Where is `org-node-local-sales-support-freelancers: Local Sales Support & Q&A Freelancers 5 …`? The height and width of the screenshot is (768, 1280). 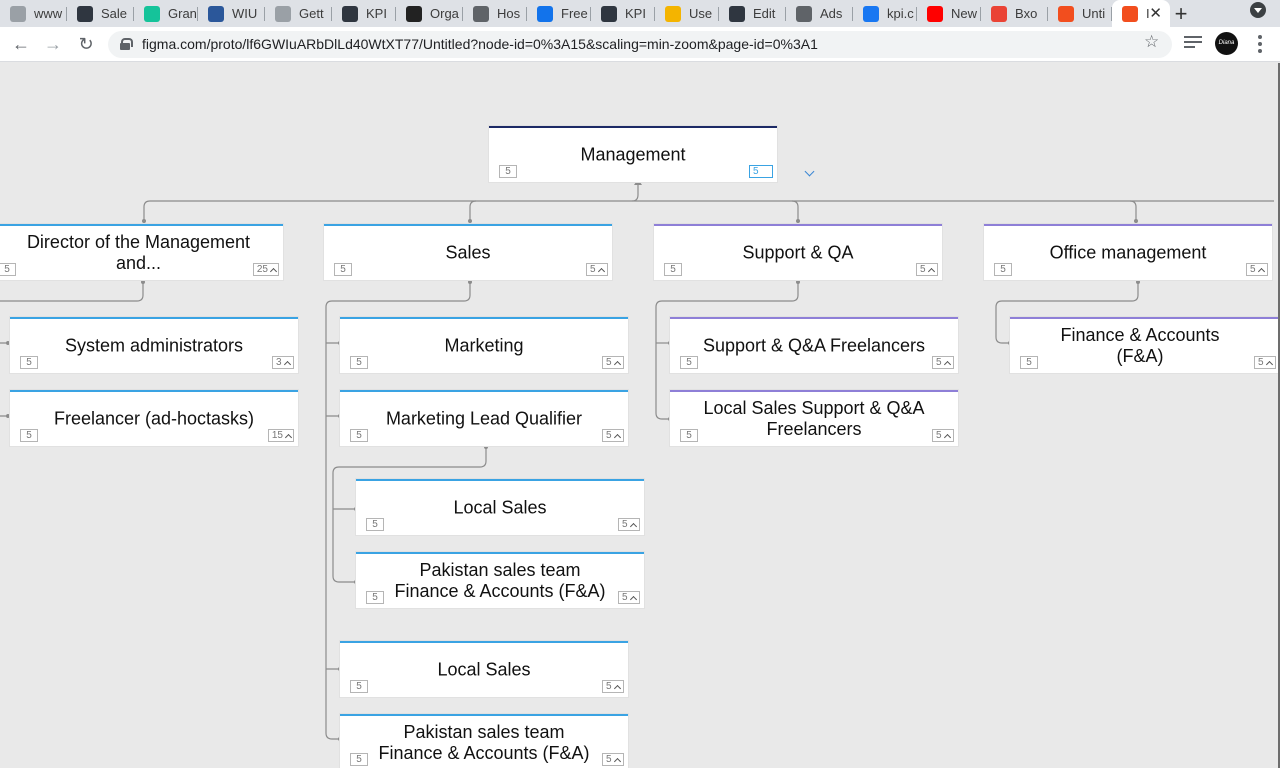
org-node-local-sales-support-freelancers: Local Sales Support & Q&A Freelancers 5 … is located at coordinates (814, 418).